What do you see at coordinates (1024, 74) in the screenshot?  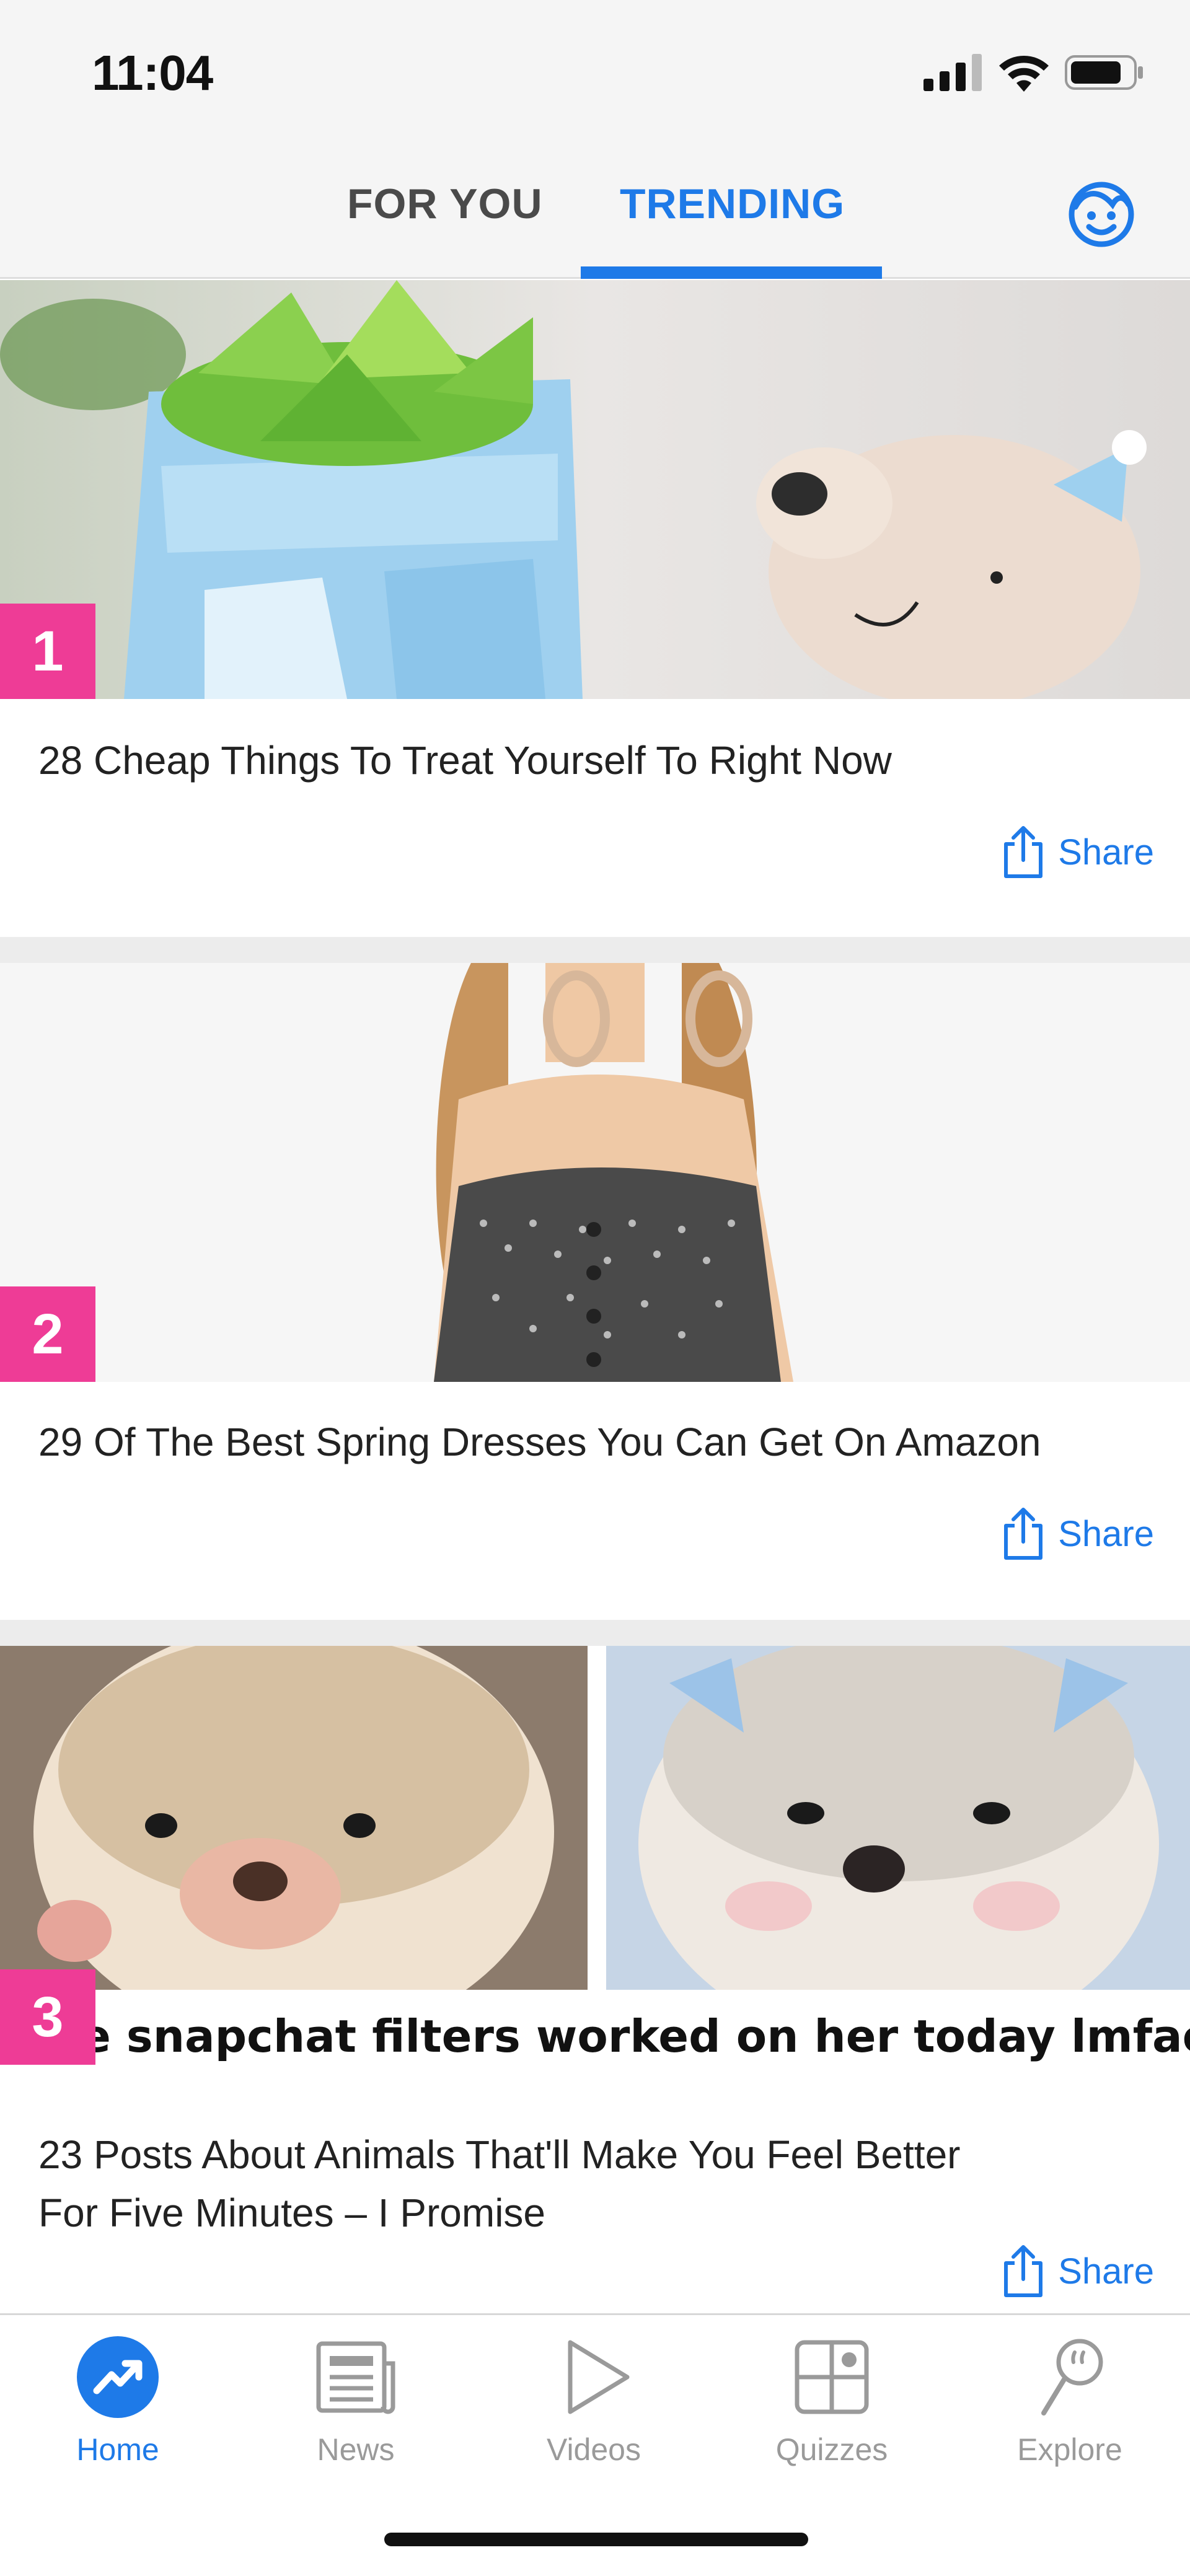 I see `wifi-icon` at bounding box center [1024, 74].